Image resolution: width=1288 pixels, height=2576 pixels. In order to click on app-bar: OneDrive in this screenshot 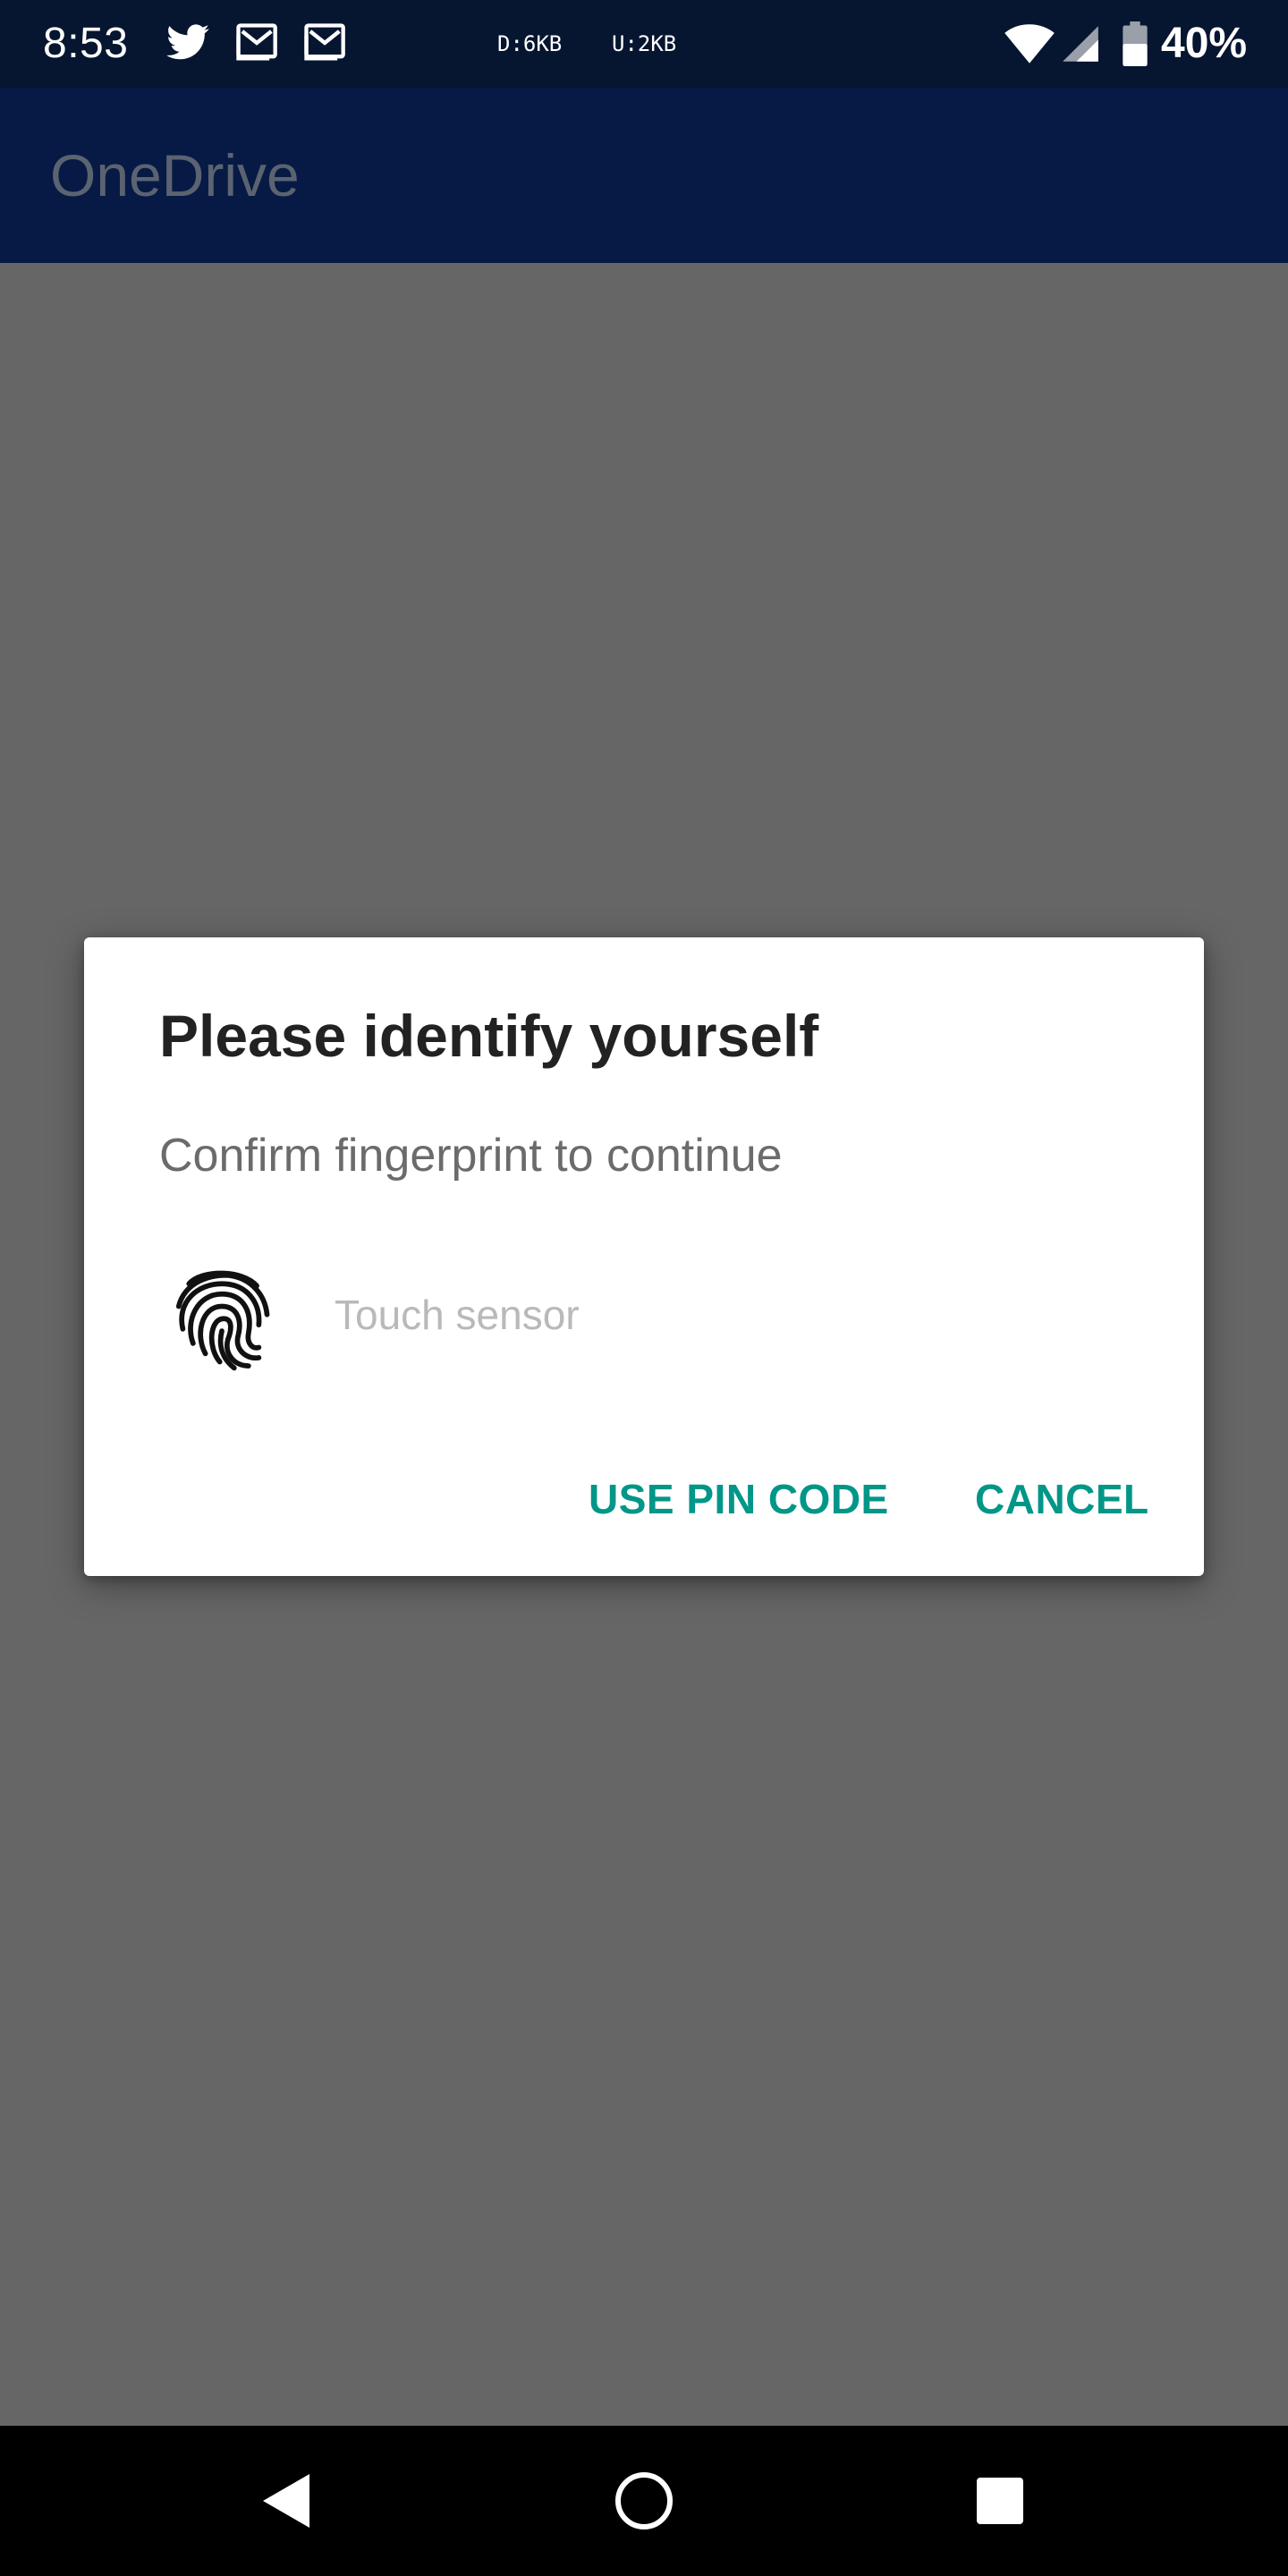, I will do `click(644, 175)`.